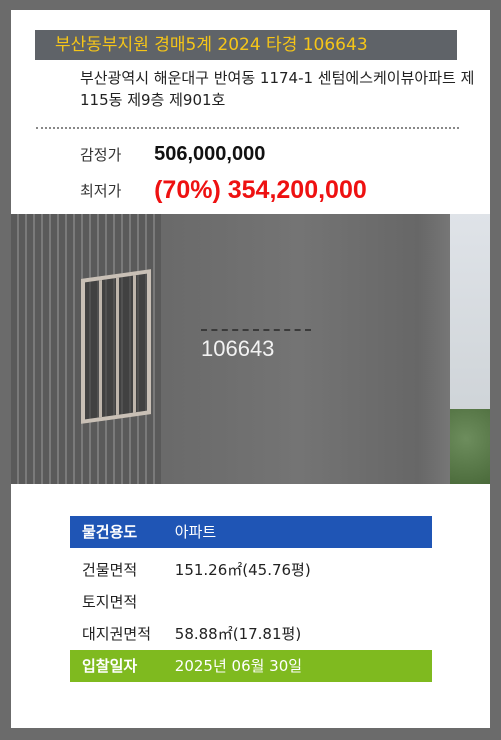 Image resolution: width=501 pixels, height=740 pixels. I want to click on case-title: 부산동부지원 경매5계 2024 타경 106643, so click(246, 45).